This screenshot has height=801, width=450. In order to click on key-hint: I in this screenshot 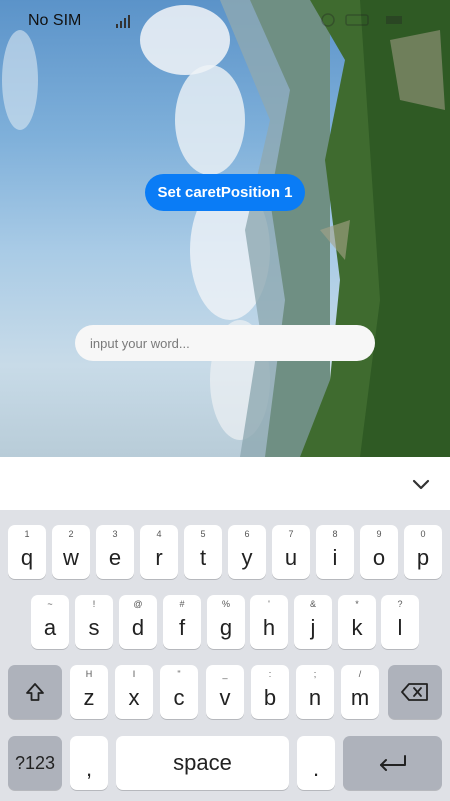, I will do `click(134, 674)`.